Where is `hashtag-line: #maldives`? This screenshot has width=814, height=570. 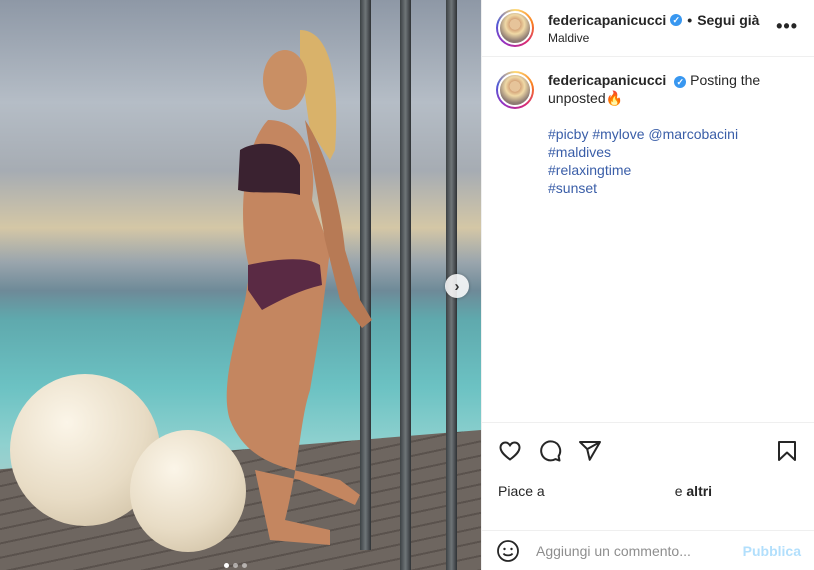 hashtag-line: #maldives is located at coordinates (673, 152).